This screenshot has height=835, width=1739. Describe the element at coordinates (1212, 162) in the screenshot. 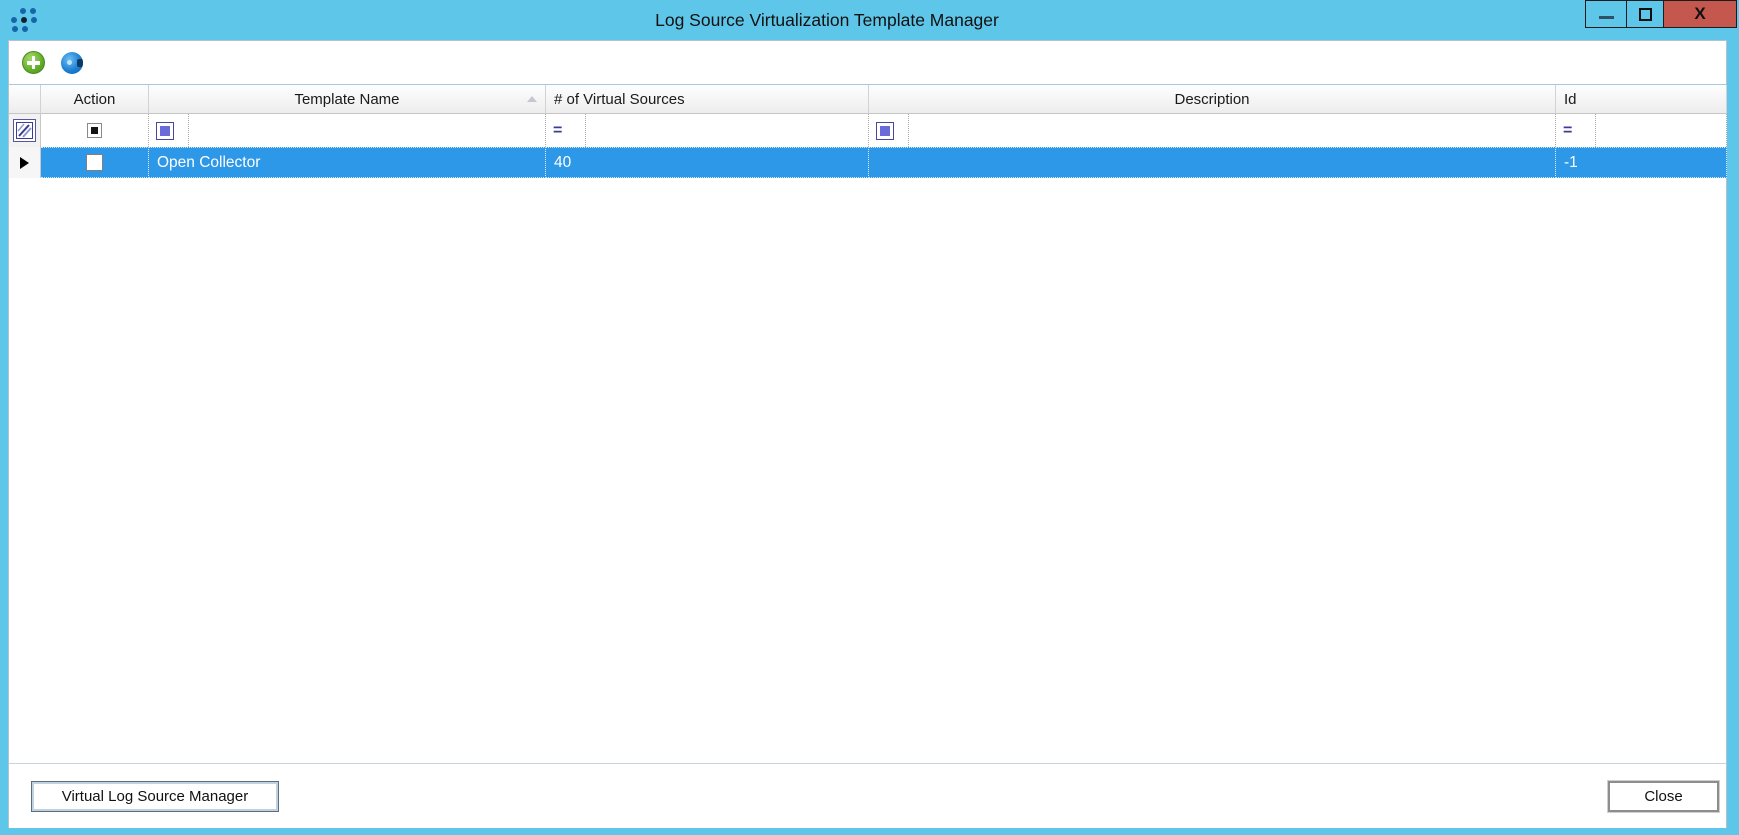

I see `description-cell` at that location.